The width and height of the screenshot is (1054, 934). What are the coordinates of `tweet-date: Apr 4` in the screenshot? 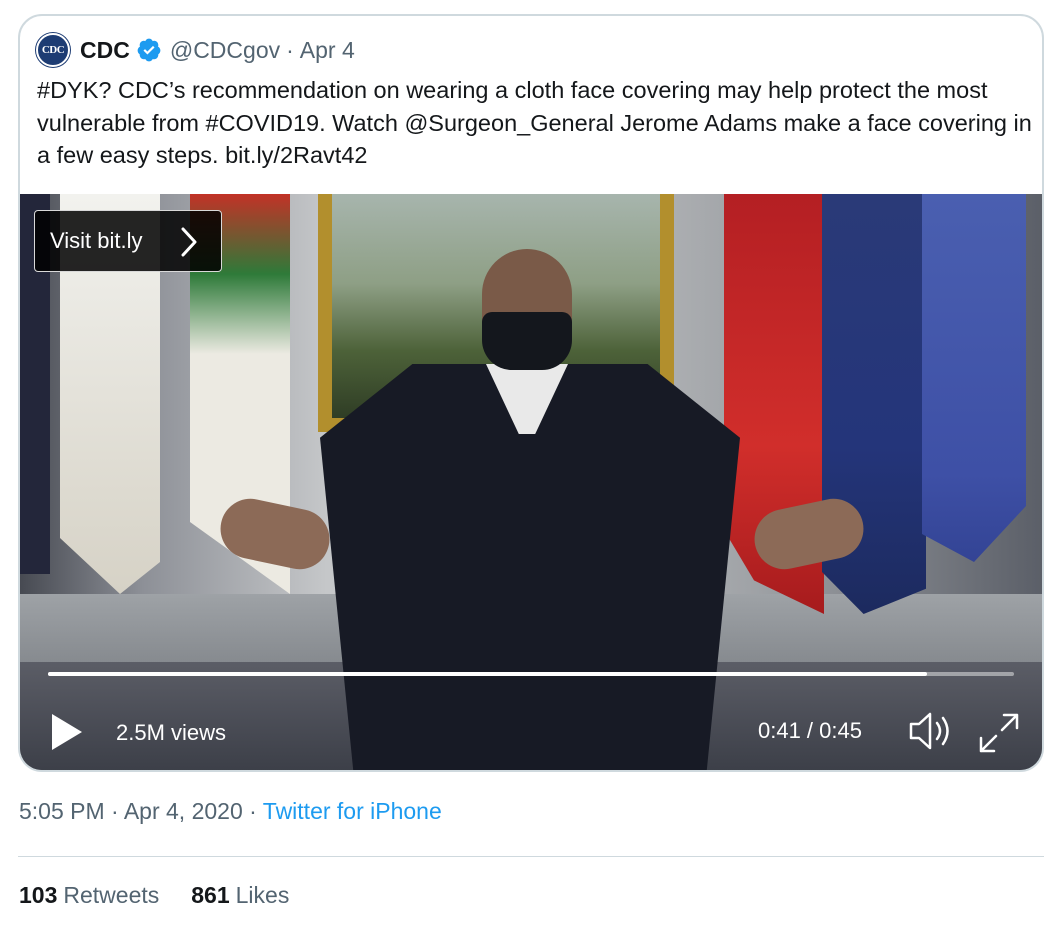 It's located at (327, 50).